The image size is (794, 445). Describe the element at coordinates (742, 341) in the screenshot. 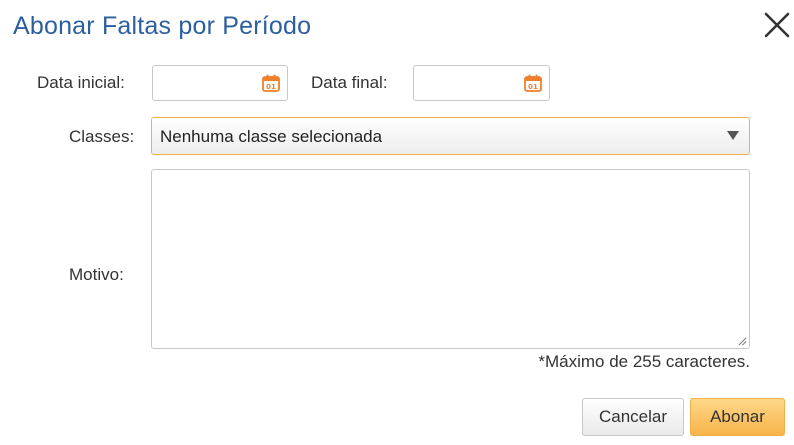

I see `resize-handle-icon` at that location.